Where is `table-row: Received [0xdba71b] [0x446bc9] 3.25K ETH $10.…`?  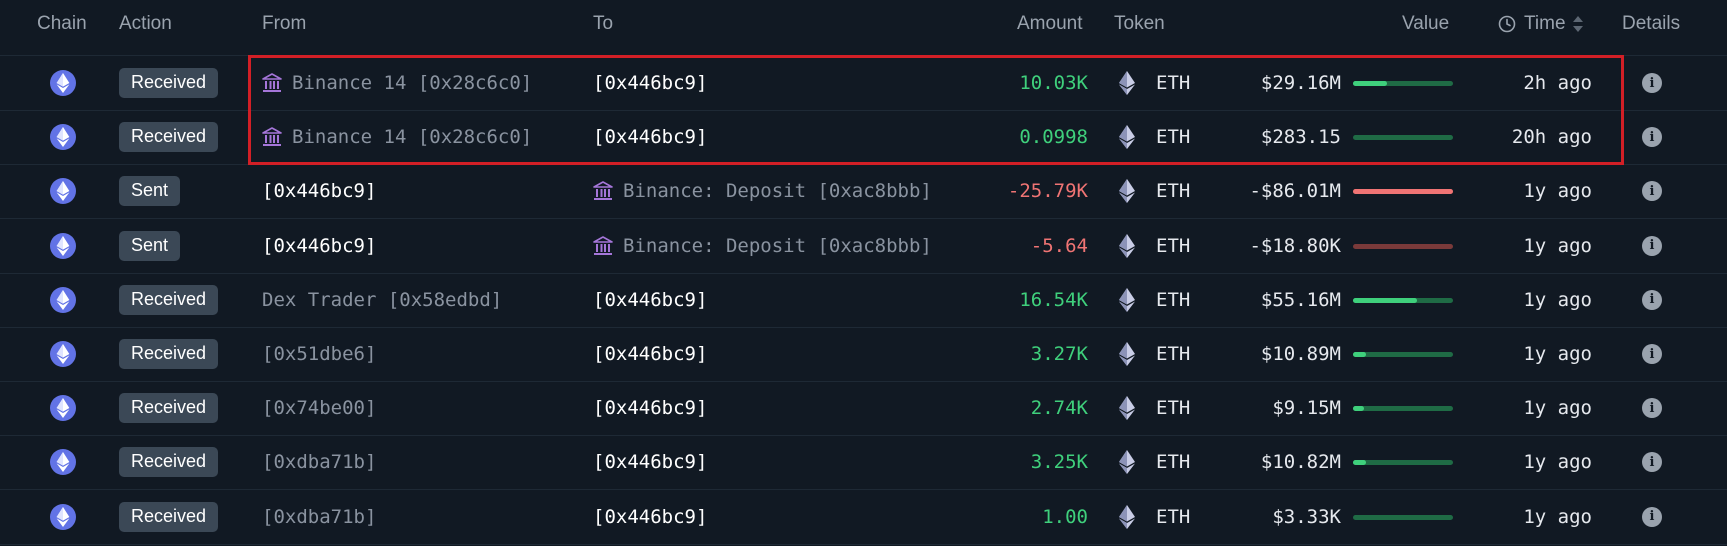
table-row: Received [0xdba71b] [0x446bc9] 3.25K ETH $10.… is located at coordinates (863, 463).